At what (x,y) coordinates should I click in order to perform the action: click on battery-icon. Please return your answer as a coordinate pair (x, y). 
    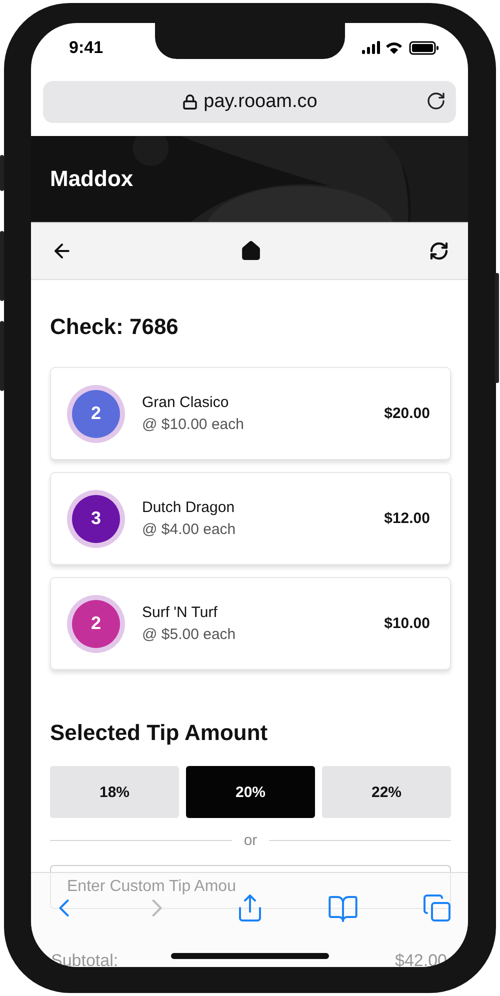
    Looking at the image, I should click on (423, 48).